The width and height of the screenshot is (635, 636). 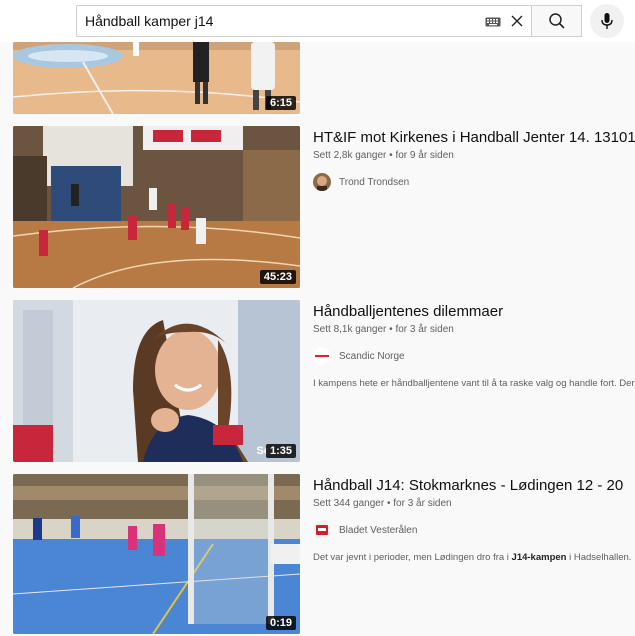 I want to click on channel-link: Trond Trondsen, so click(x=361, y=182).